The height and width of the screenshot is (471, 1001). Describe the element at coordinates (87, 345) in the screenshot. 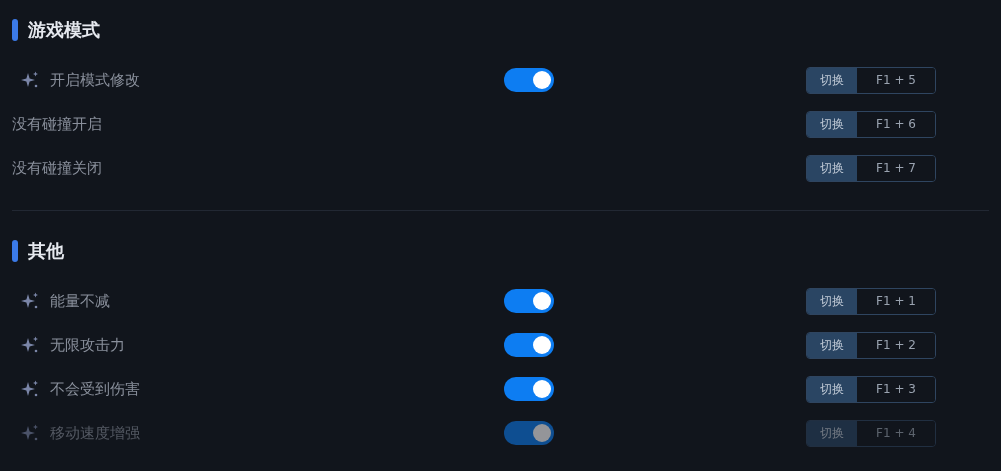

I see `option-label: 无限攻击力` at that location.